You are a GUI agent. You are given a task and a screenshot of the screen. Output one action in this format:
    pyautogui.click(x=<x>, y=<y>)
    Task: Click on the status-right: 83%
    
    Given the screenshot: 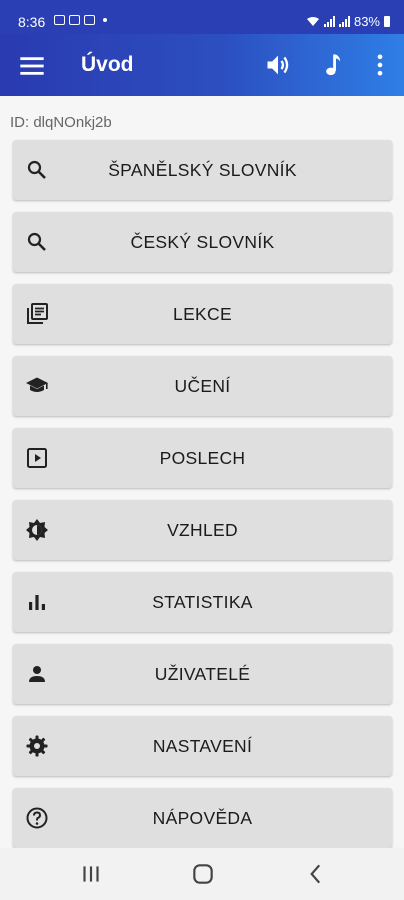 What is the action you would take?
    pyautogui.click(x=348, y=21)
    